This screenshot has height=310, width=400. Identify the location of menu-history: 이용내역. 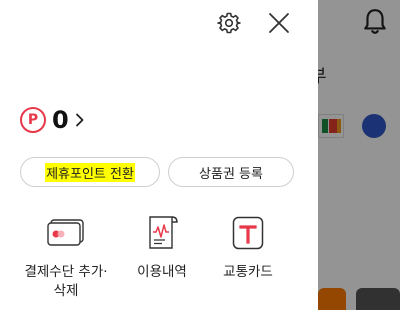
(162, 247).